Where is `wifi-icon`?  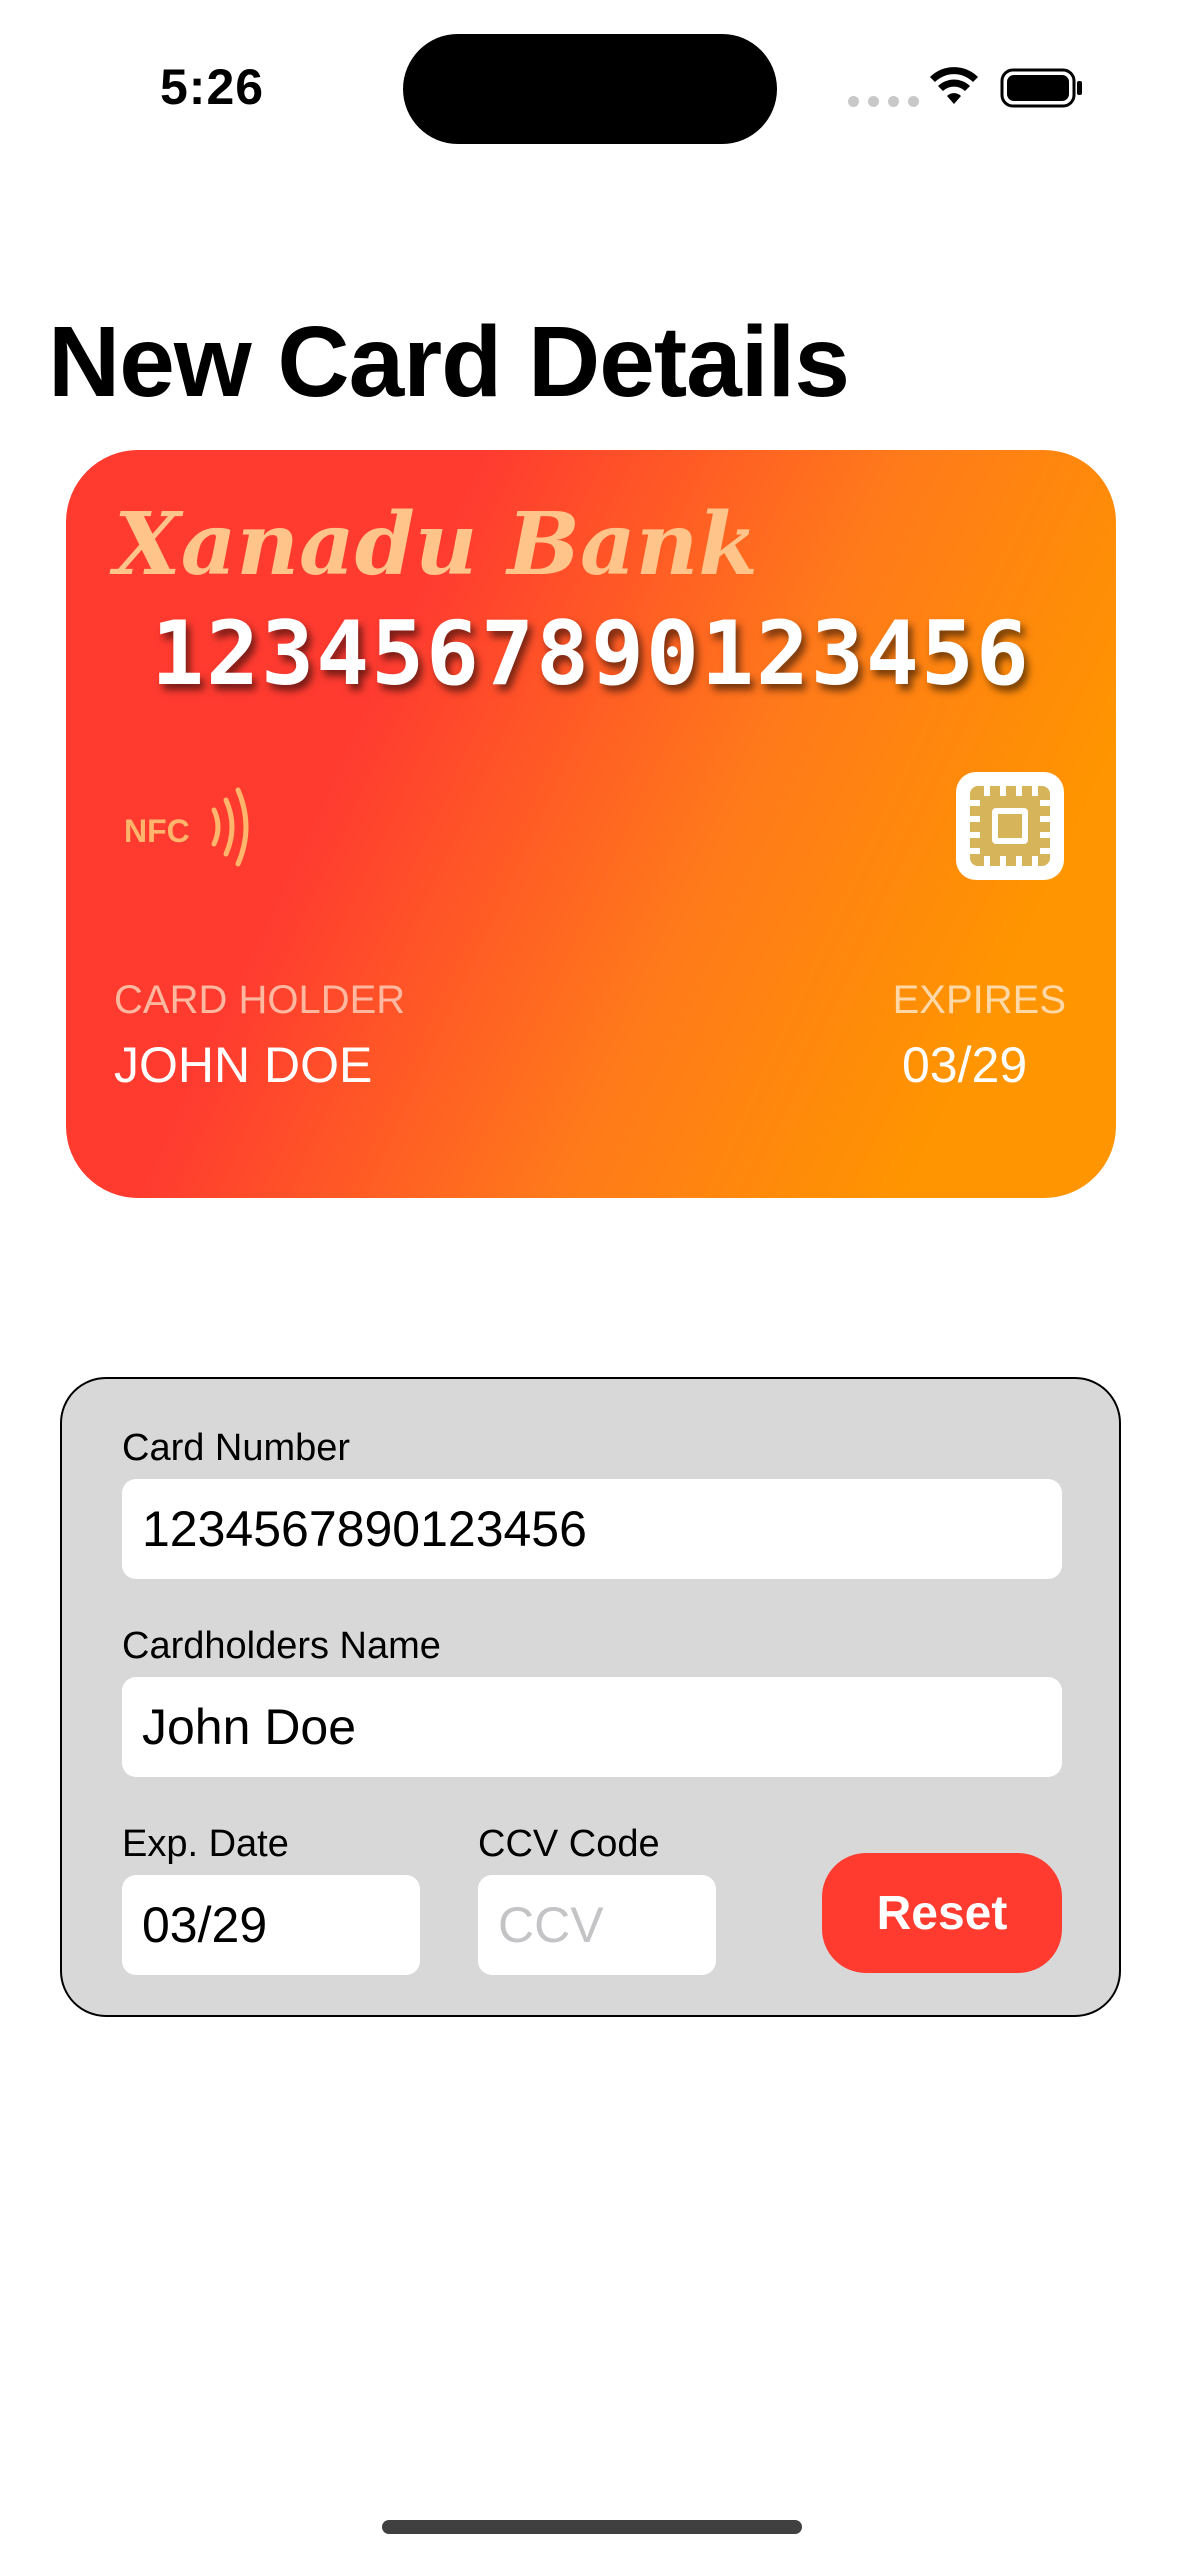 wifi-icon is located at coordinates (954, 85).